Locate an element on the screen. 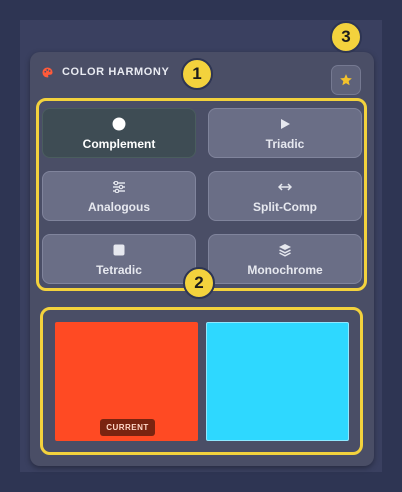 Image resolution: width=402 pixels, height=492 pixels. mode-label: Split-Comp is located at coordinates (285, 207).